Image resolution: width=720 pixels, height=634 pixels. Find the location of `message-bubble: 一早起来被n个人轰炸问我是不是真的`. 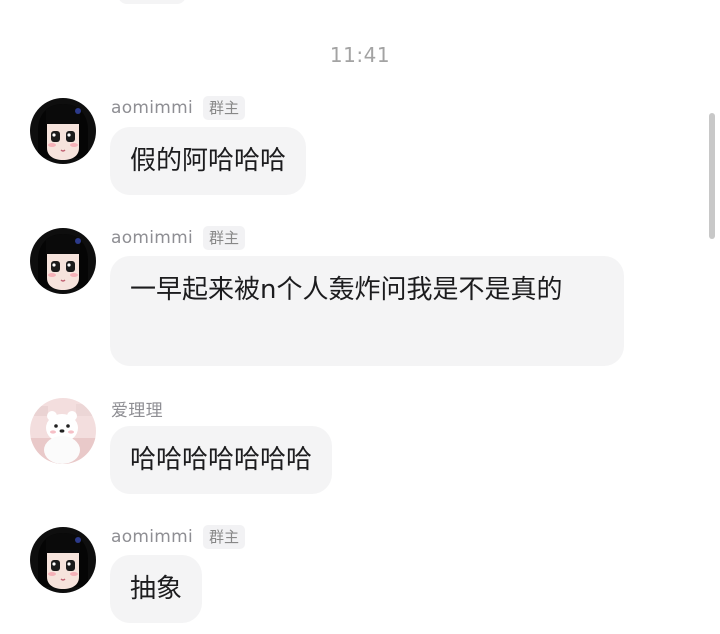

message-bubble: 一早起来被n个人轰炸问我是不是真的 is located at coordinates (367, 311).